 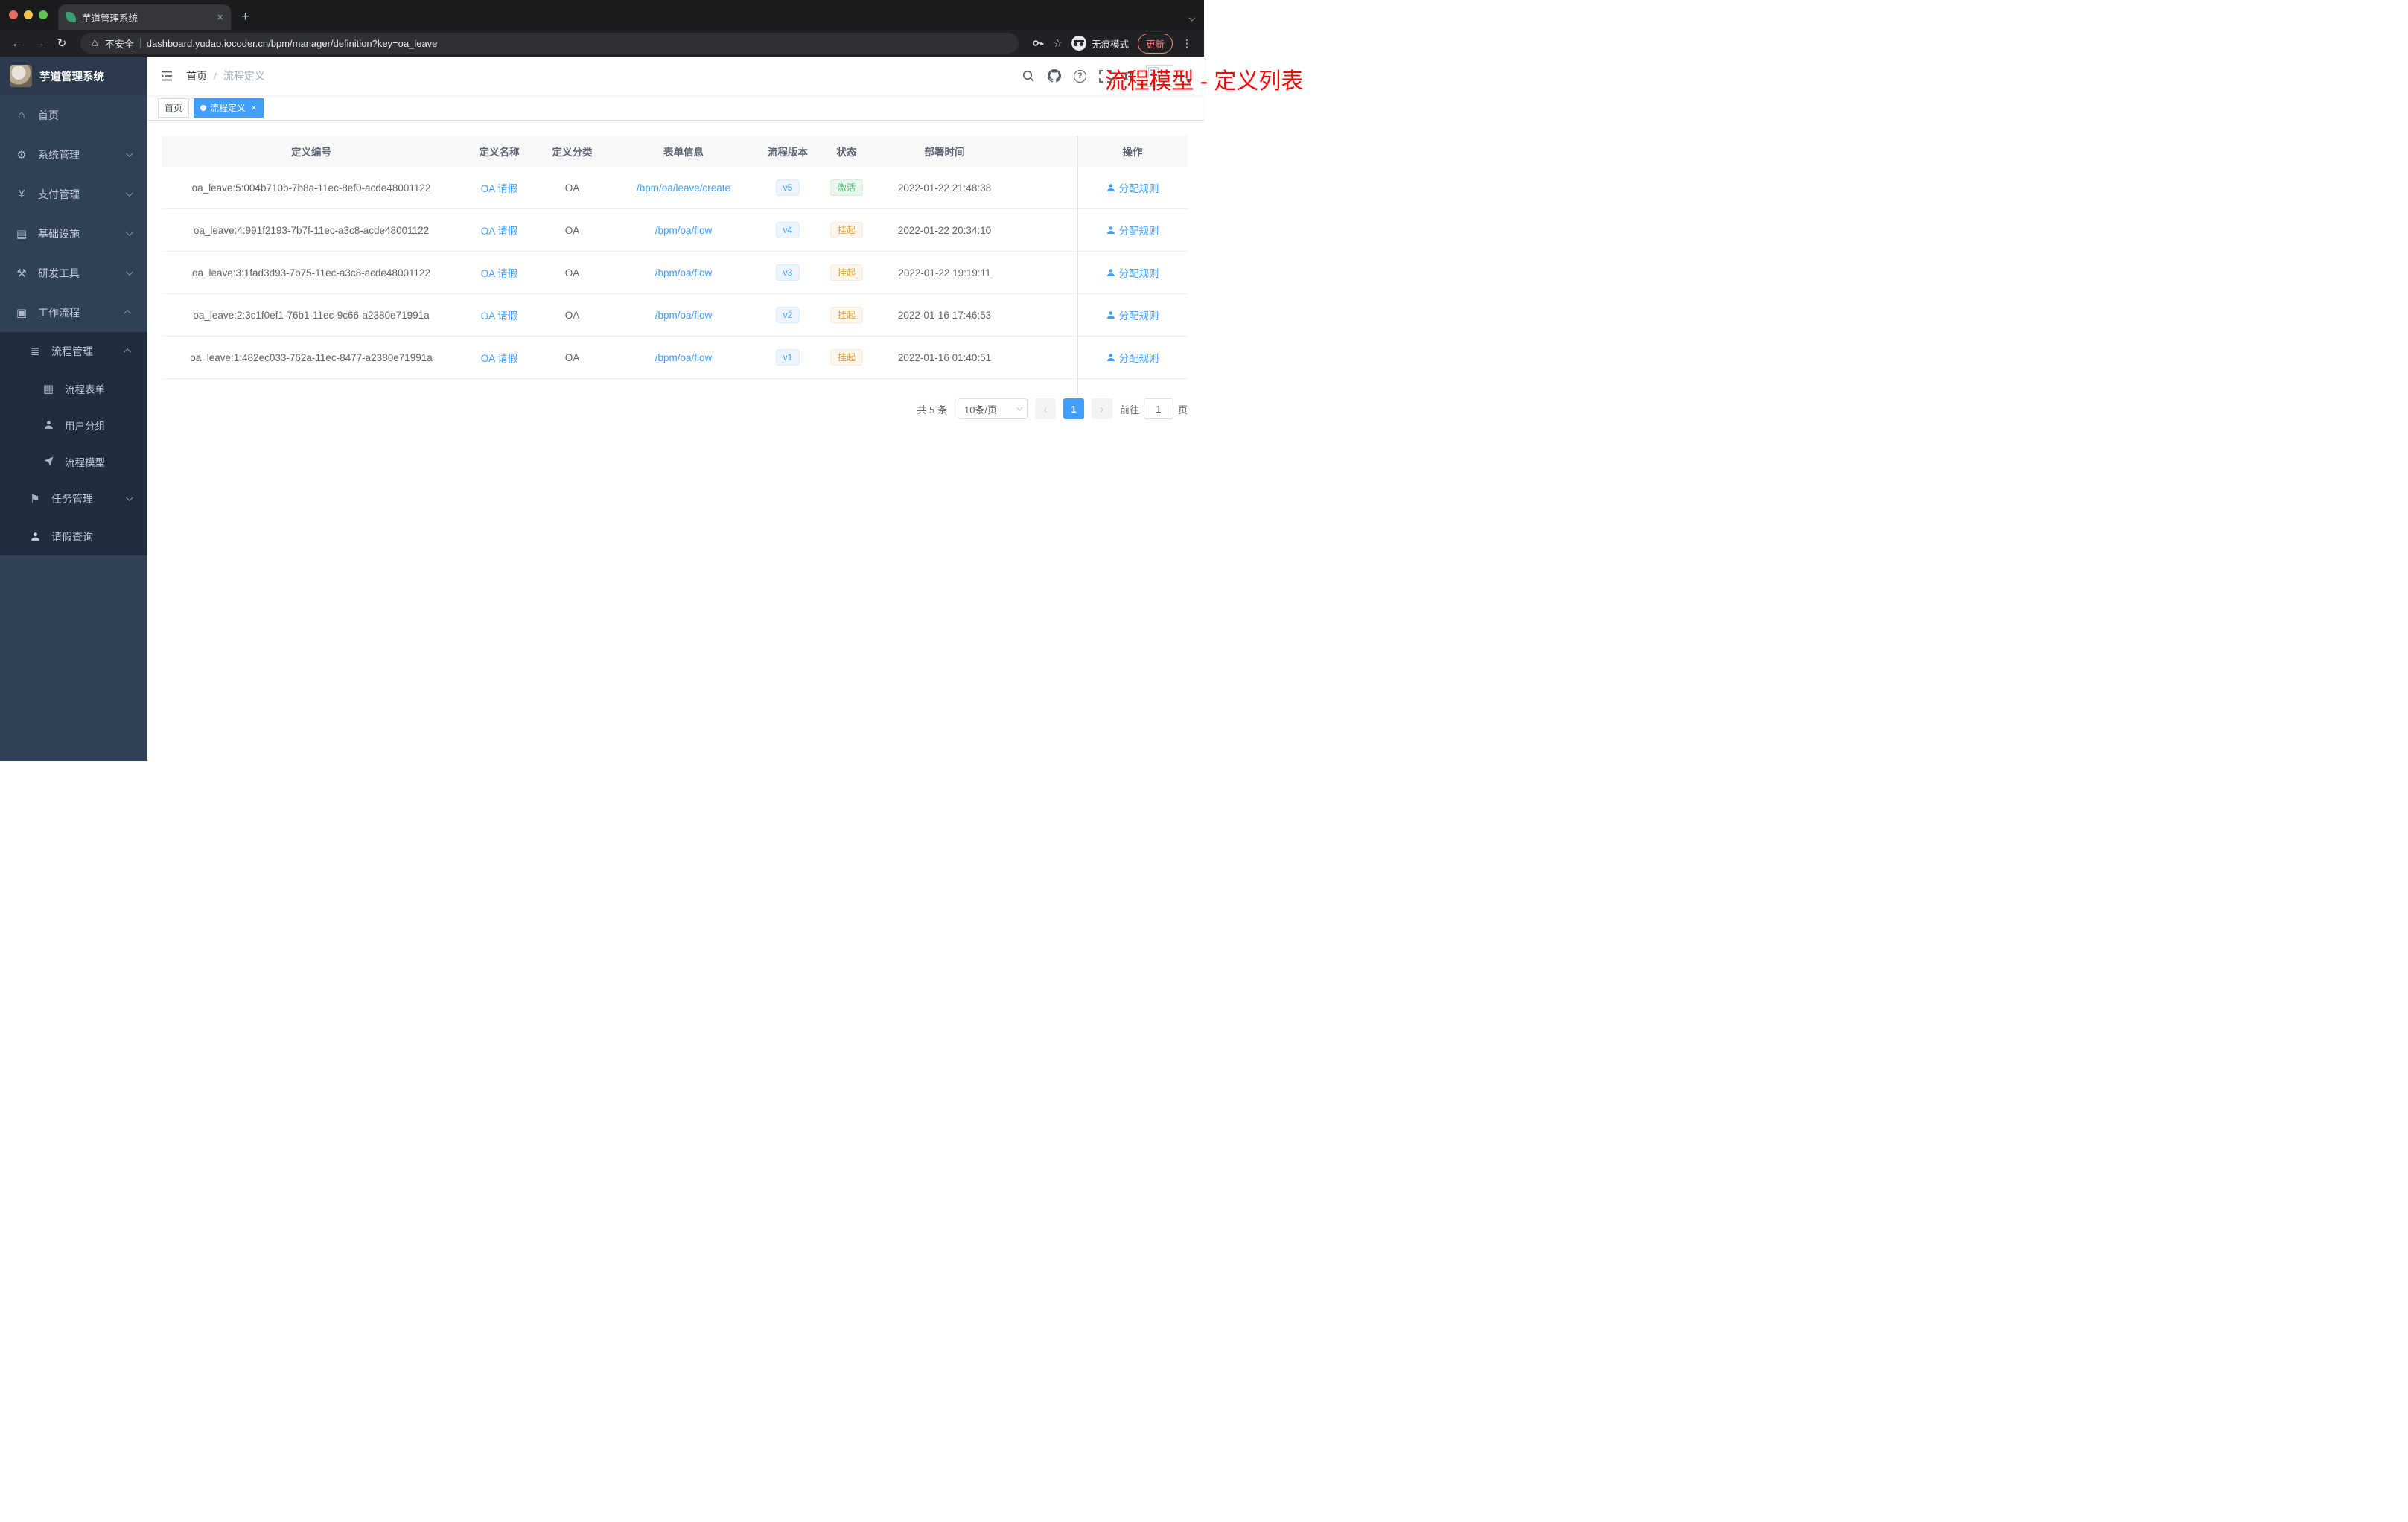 What do you see at coordinates (846, 187) in the screenshot?
I see `status-badge: 激活` at bounding box center [846, 187].